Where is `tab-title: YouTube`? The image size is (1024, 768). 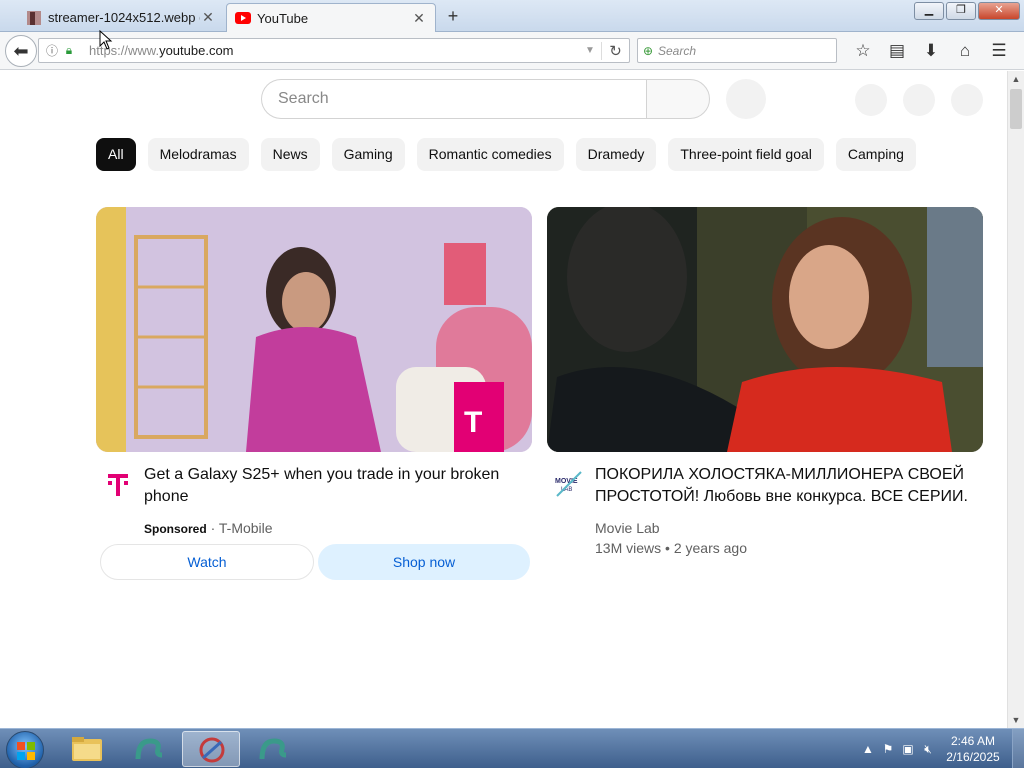 tab-title: YouTube is located at coordinates (283, 18).